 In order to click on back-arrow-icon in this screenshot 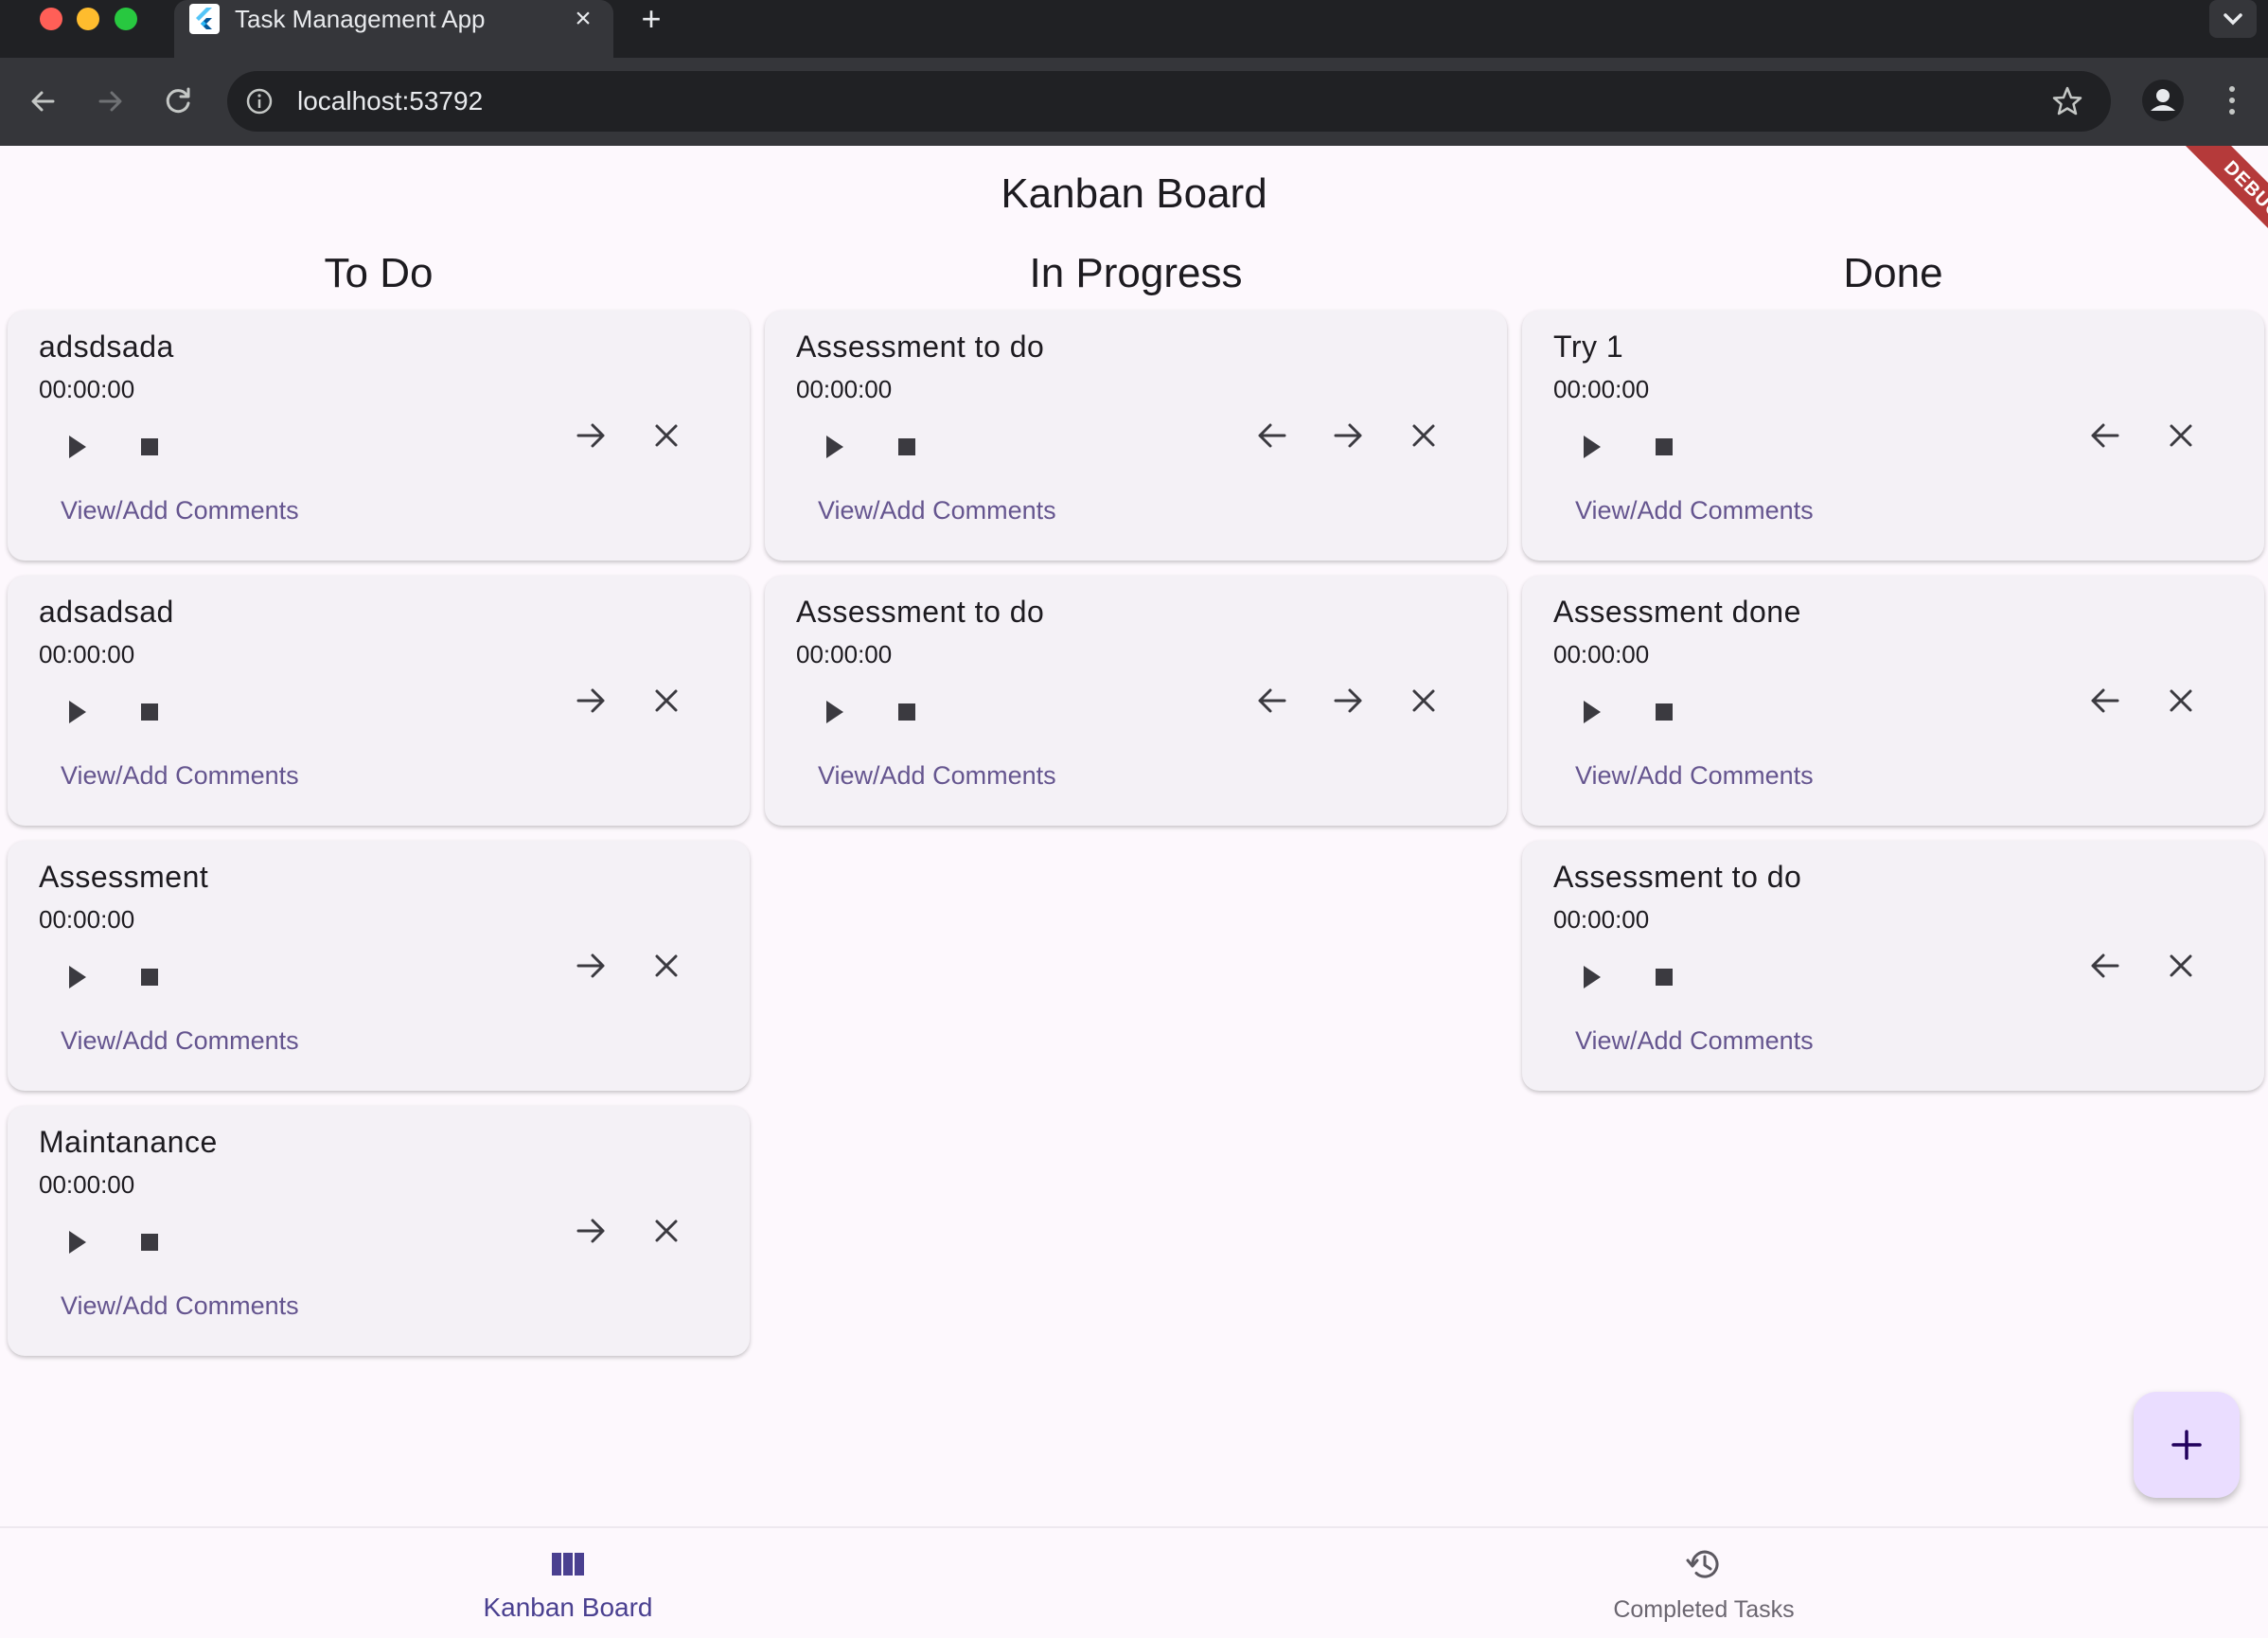, I will do `click(43, 101)`.